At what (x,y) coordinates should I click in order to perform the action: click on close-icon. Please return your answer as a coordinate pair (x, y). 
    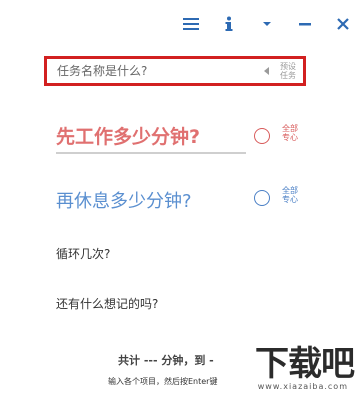
    Looking at the image, I should click on (343, 24).